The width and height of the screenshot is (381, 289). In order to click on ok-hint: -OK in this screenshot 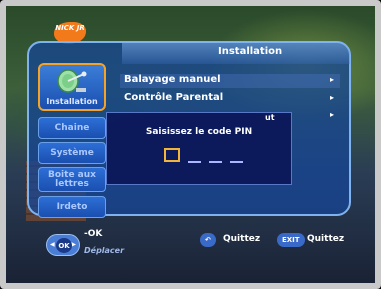, I will do `click(93, 234)`.